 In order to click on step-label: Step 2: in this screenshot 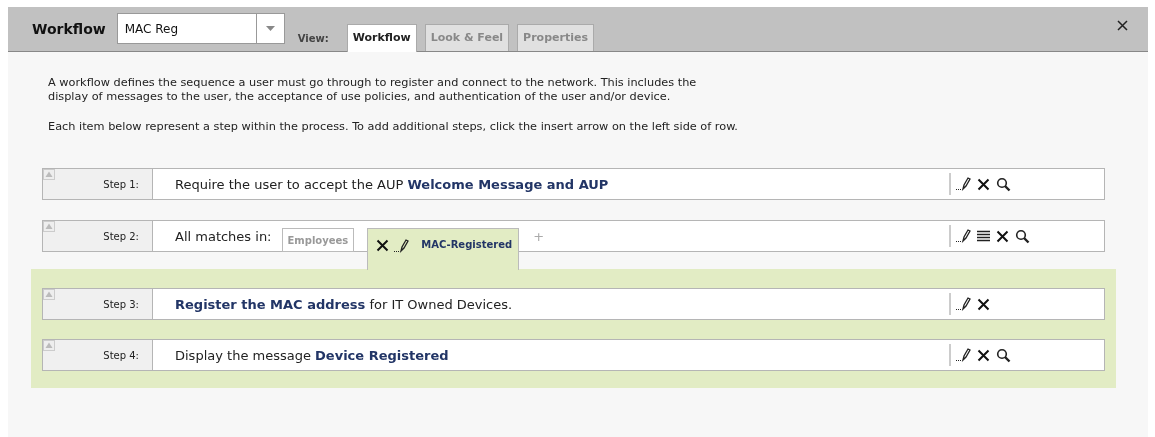, I will do `click(121, 236)`.